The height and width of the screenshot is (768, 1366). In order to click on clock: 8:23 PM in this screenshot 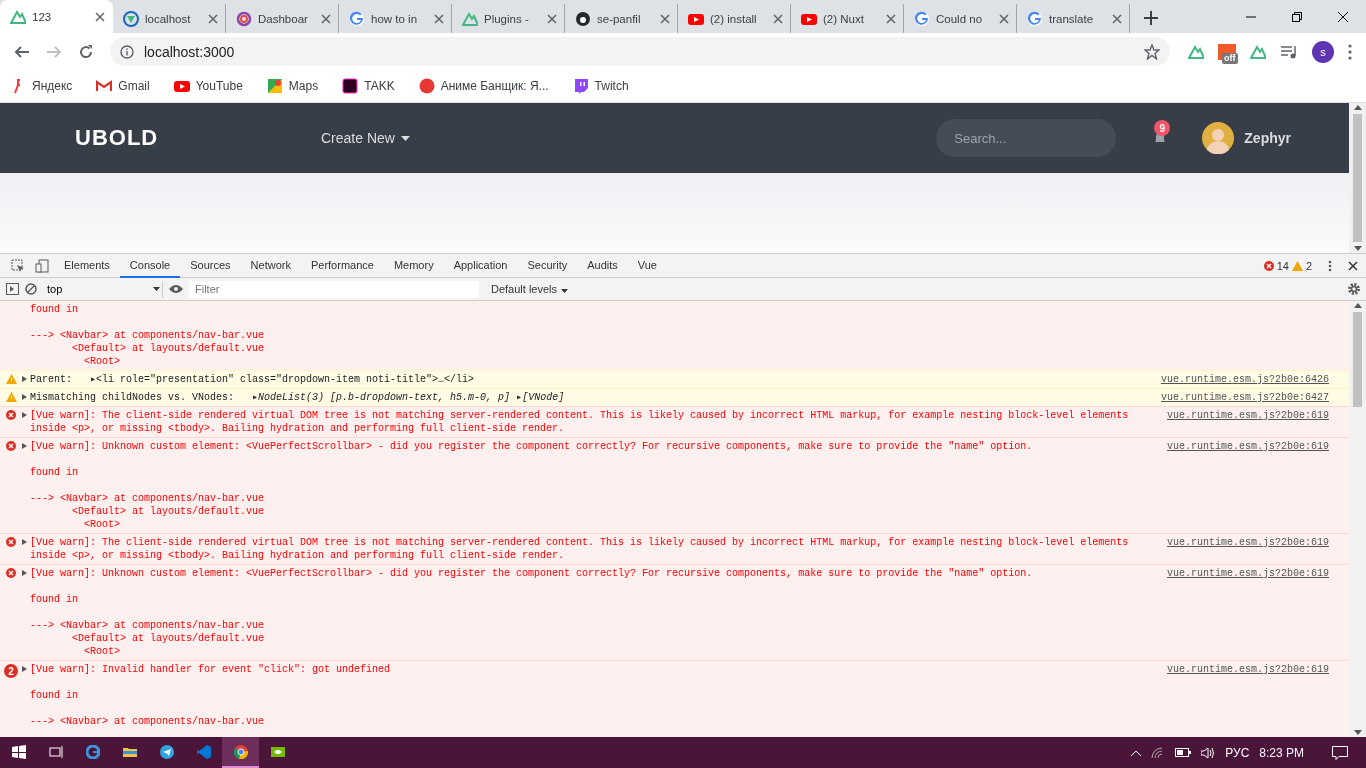, I will do `click(1281, 752)`.